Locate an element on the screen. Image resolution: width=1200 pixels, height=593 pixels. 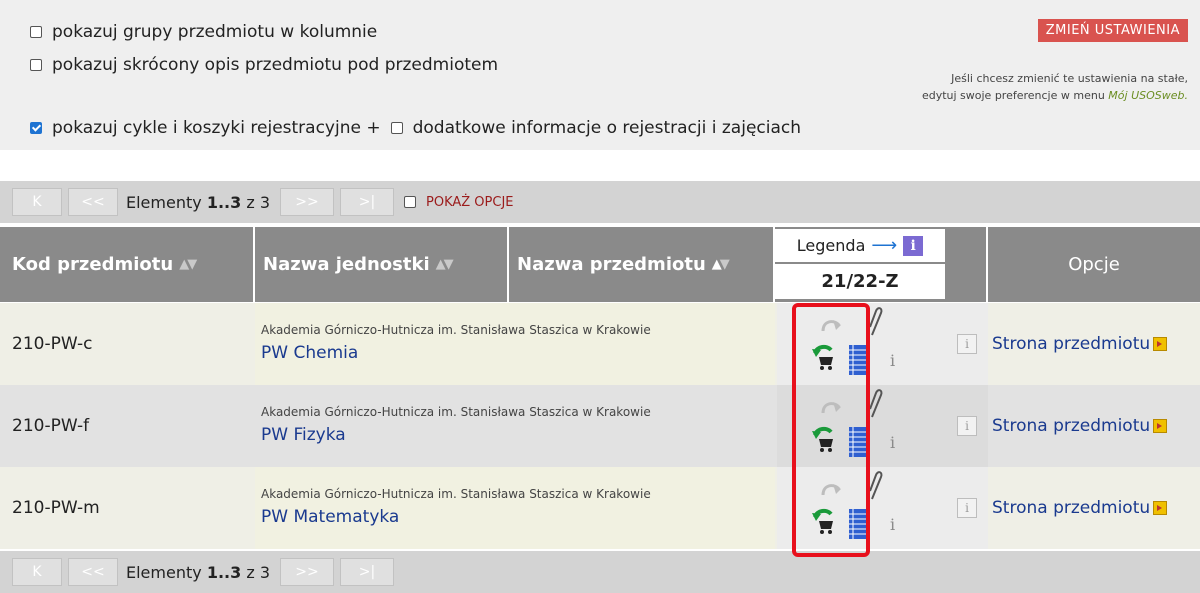
course-name-link: PW Matematyka is located at coordinates (330, 517).